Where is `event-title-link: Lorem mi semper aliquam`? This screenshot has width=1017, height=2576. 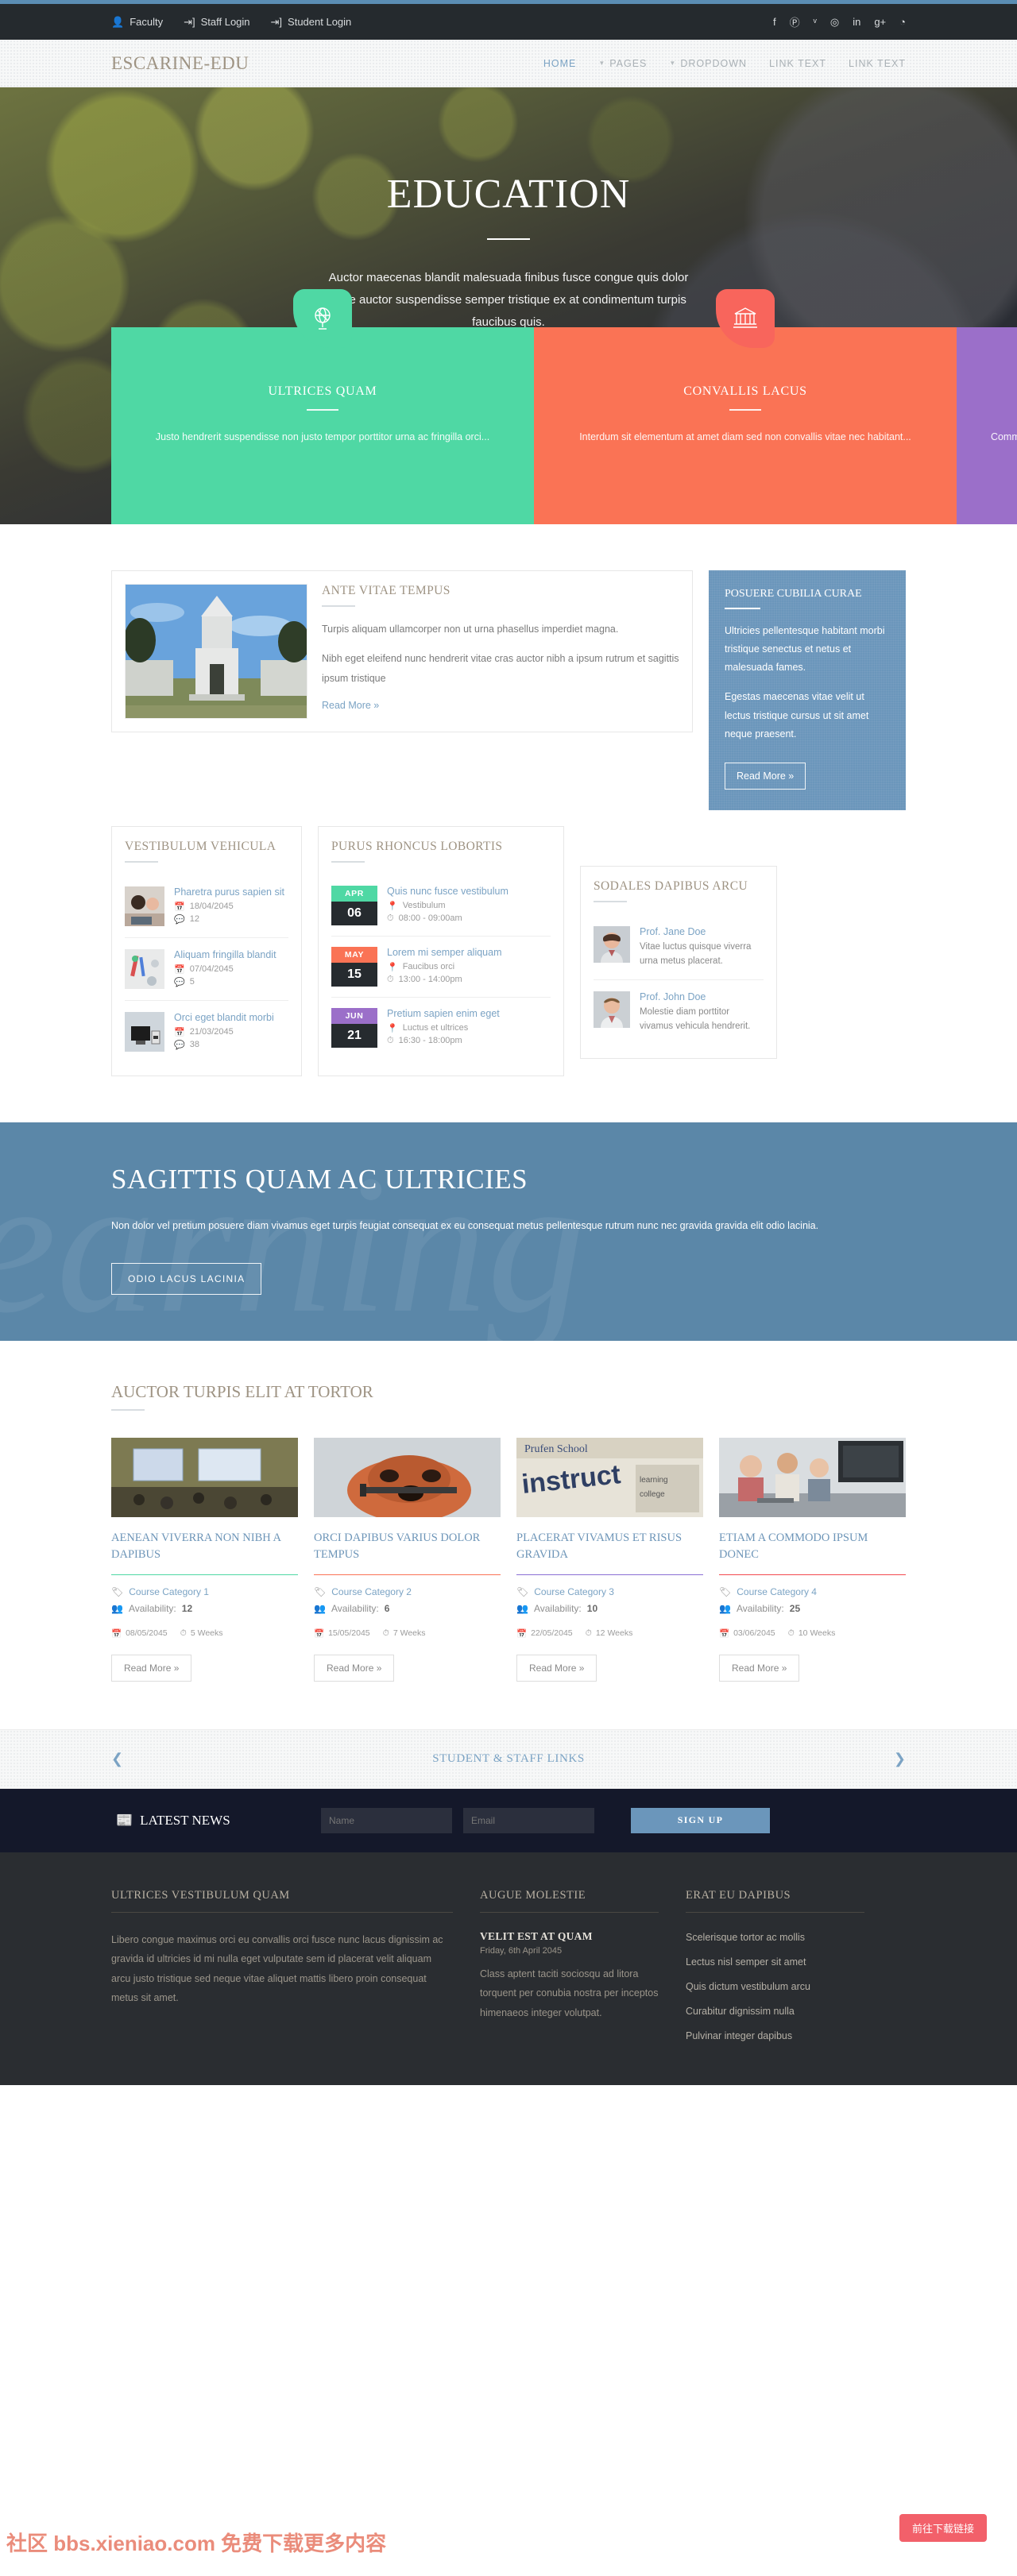
event-title-link: Lorem mi semper aliquam is located at coordinates (444, 952).